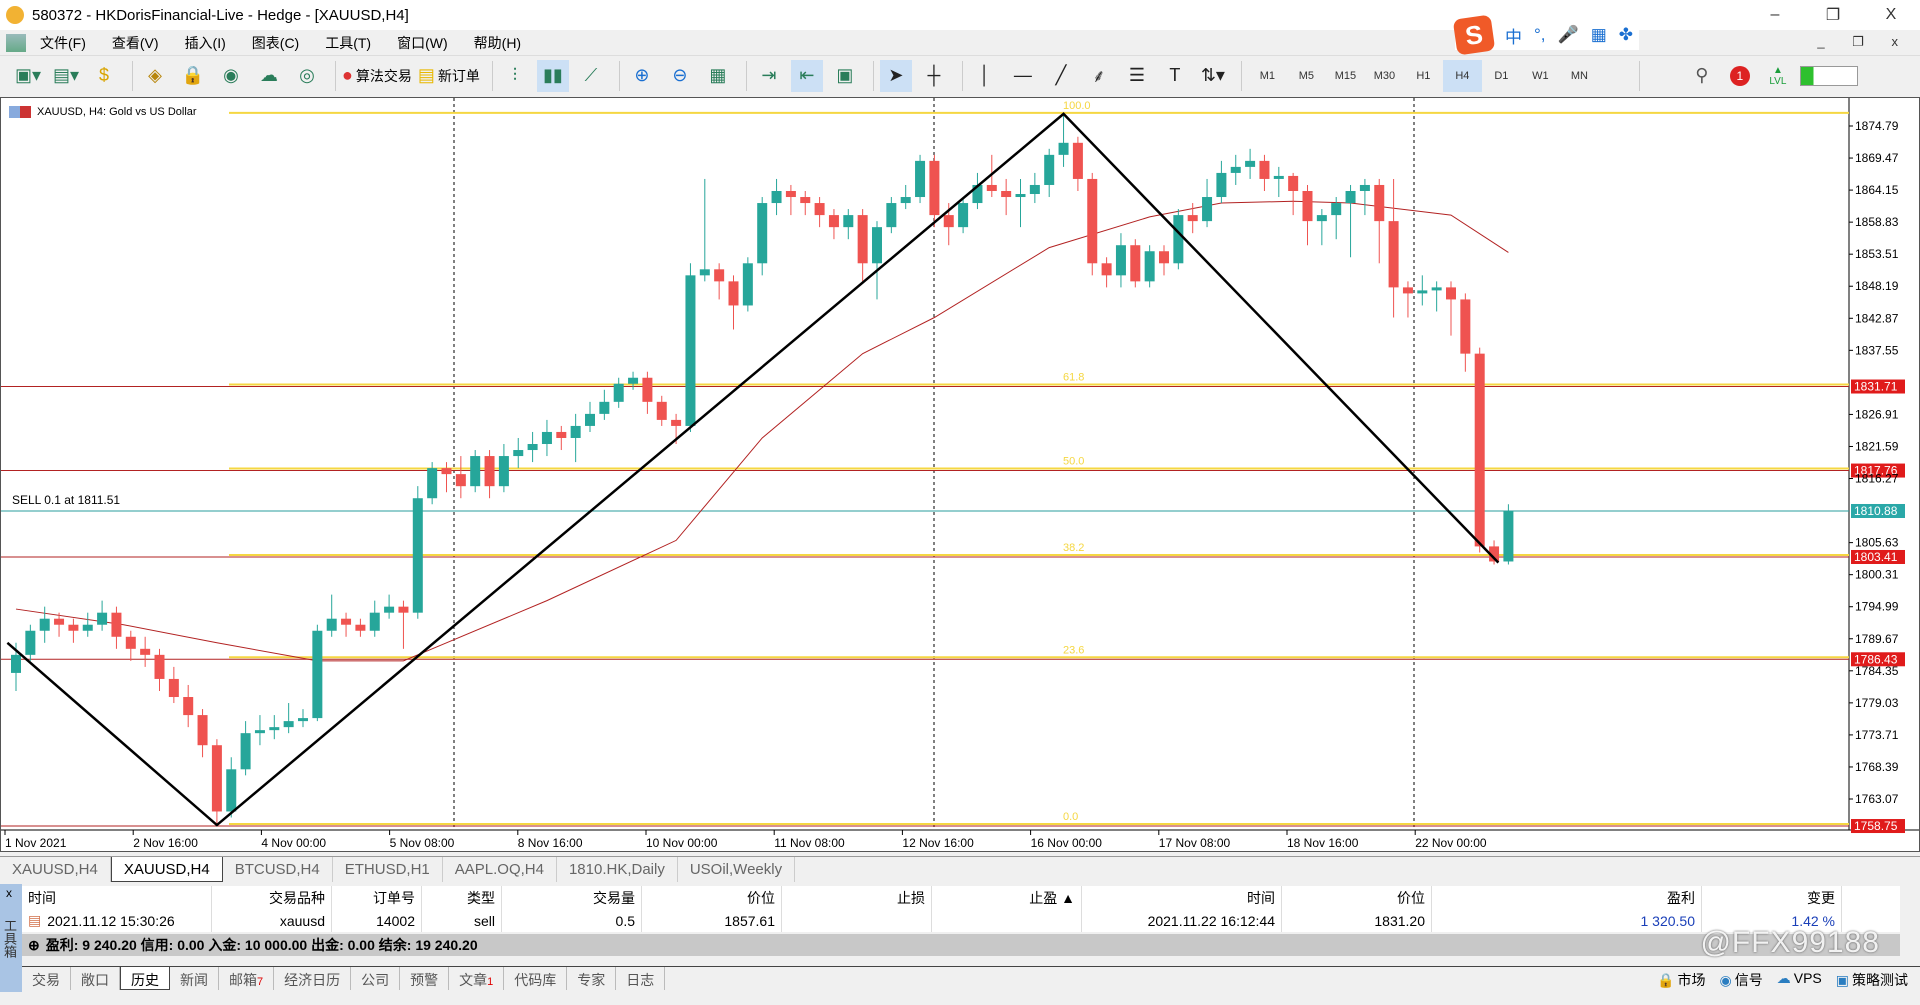 This screenshot has width=1920, height=1005. Describe the element at coordinates (1775, 15) in the screenshot. I see `minimize-button: –` at that location.